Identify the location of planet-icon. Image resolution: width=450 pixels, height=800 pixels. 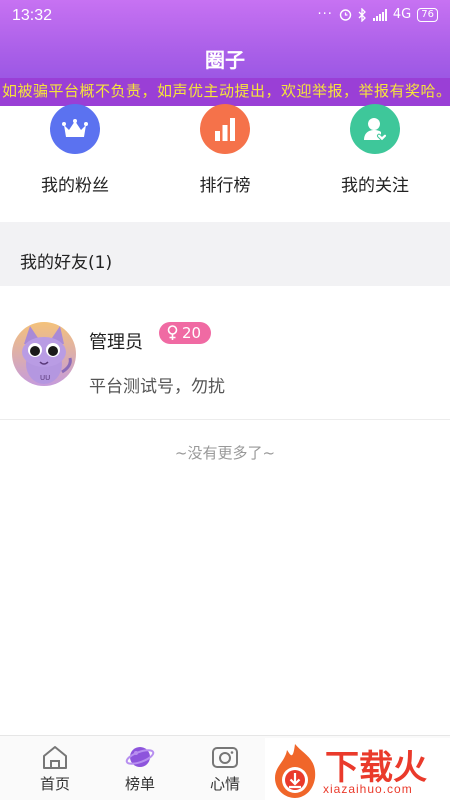
(140, 757).